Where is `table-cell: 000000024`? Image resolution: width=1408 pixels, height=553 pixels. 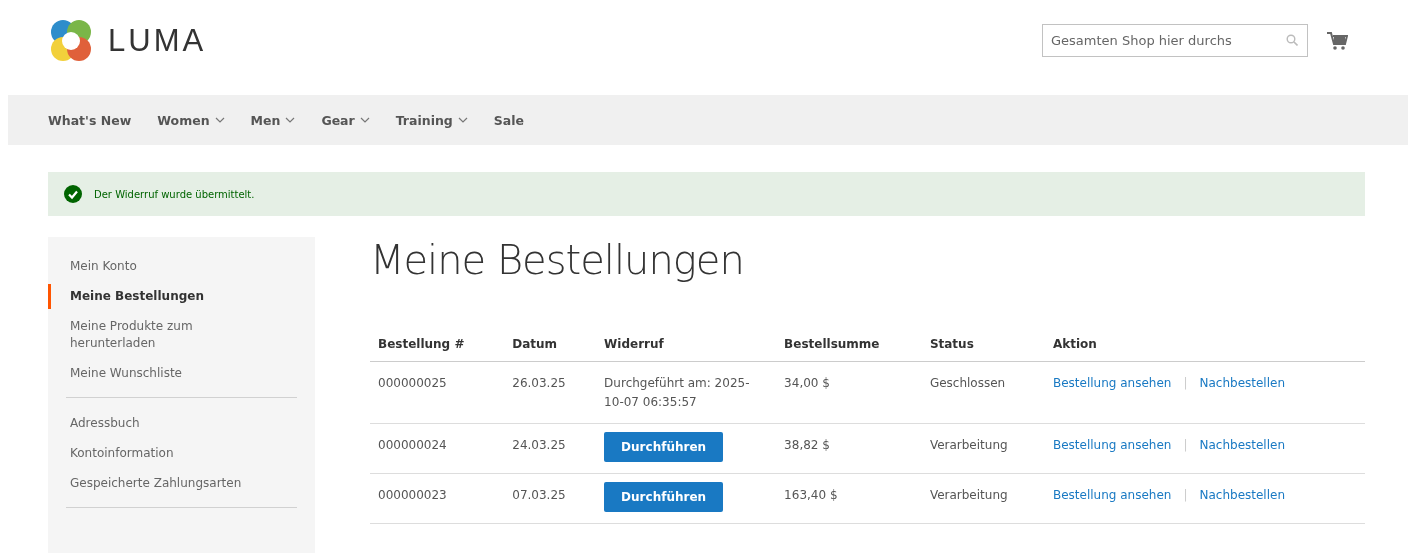
table-cell: 000000024 is located at coordinates (437, 448).